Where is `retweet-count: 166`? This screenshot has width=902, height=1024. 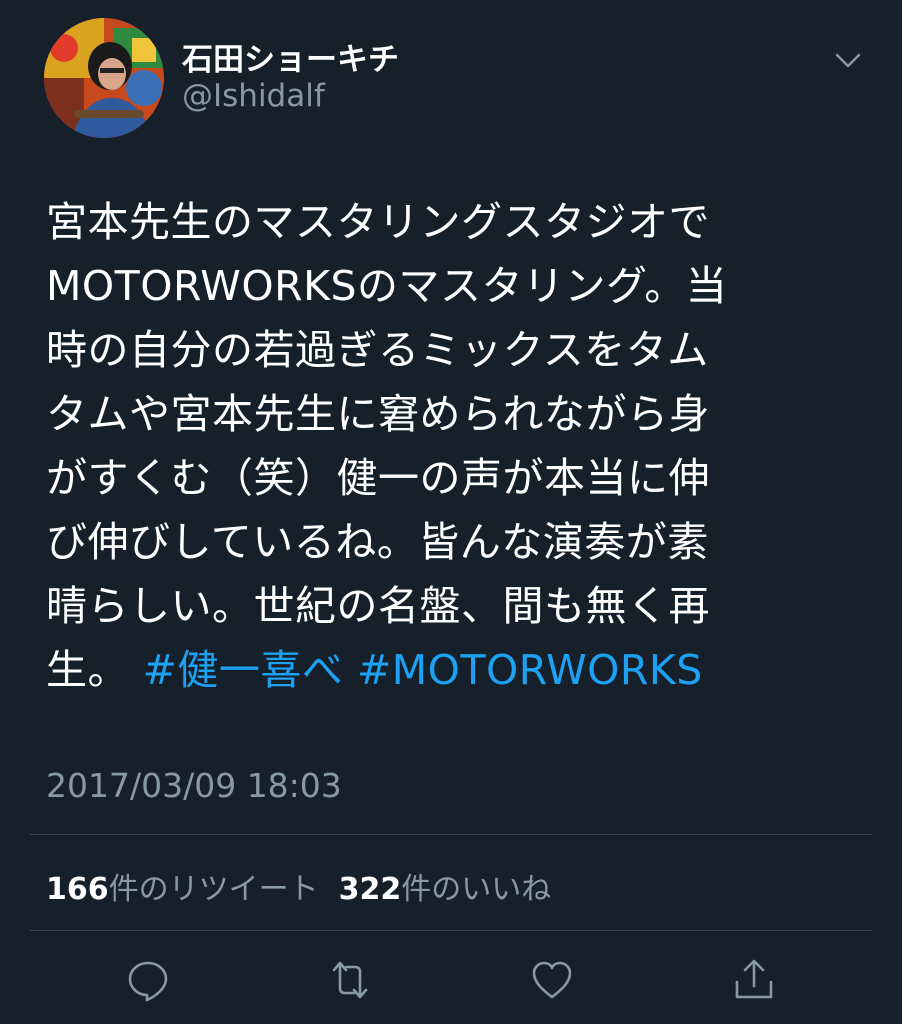
retweet-count: 166 is located at coordinates (77, 889).